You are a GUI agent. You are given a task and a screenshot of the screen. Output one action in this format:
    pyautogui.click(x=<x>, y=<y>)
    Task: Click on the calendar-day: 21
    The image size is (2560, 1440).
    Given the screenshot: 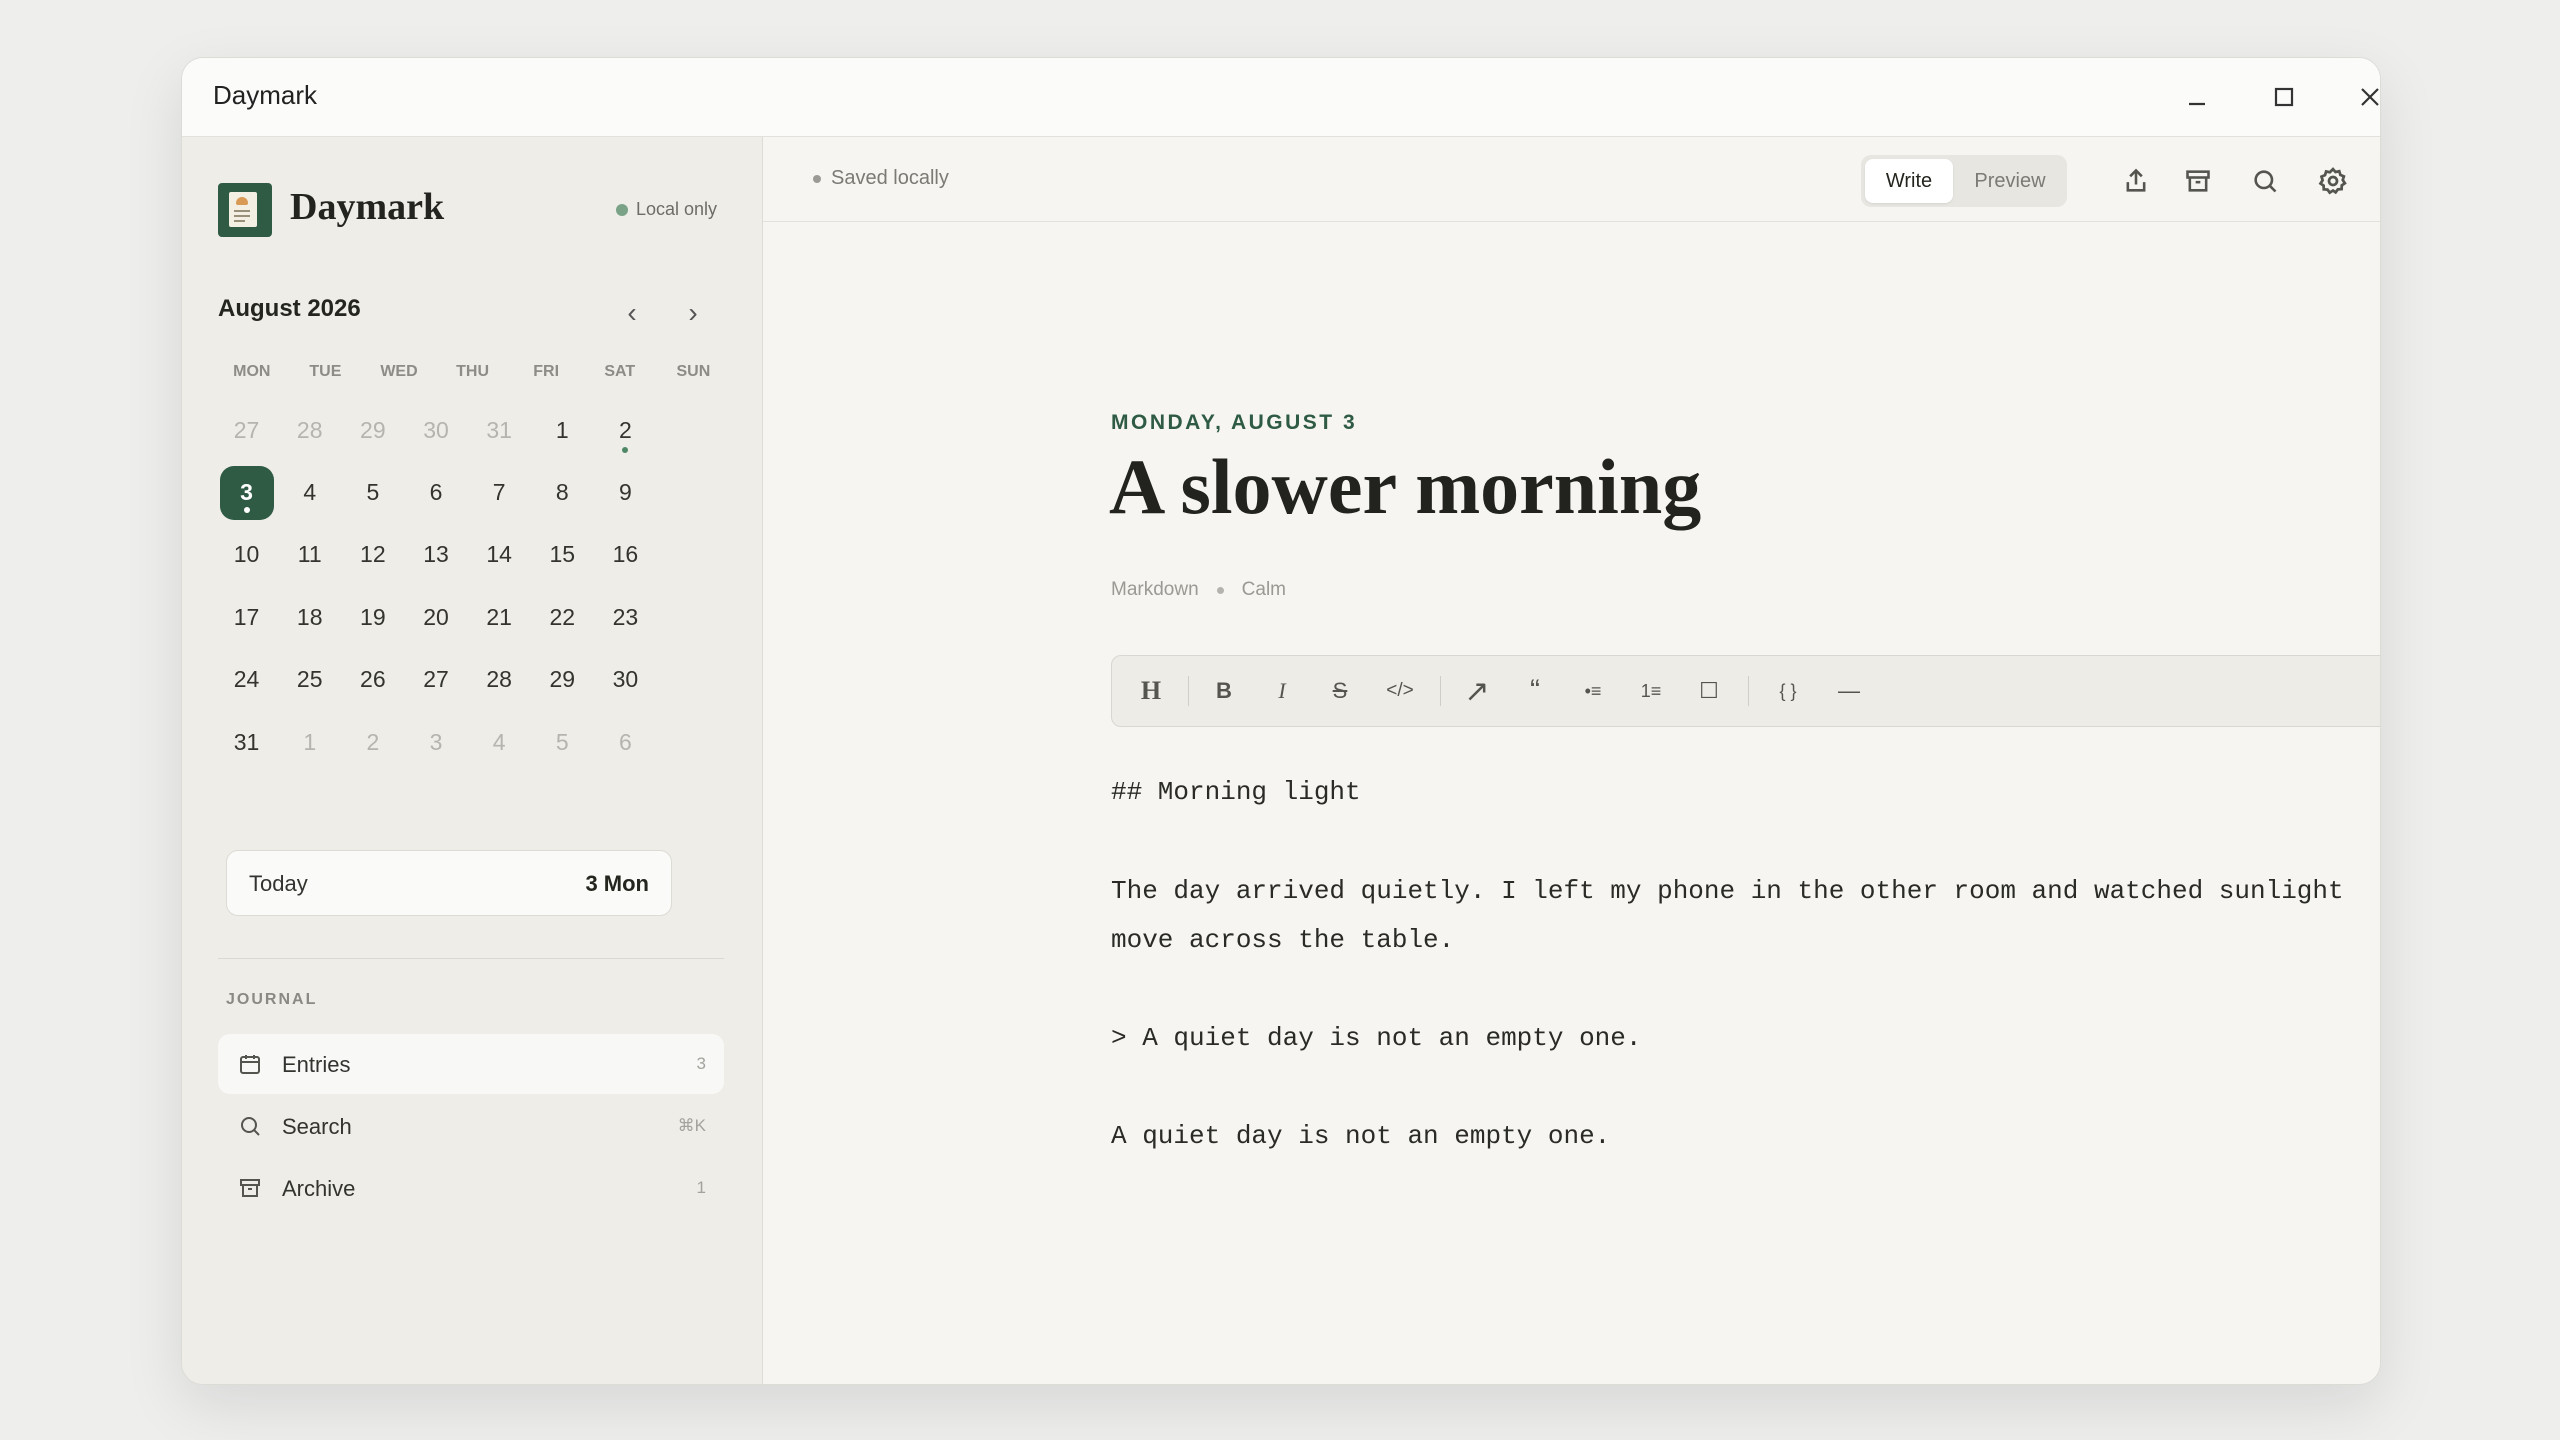 What is the action you would take?
    pyautogui.click(x=499, y=617)
    